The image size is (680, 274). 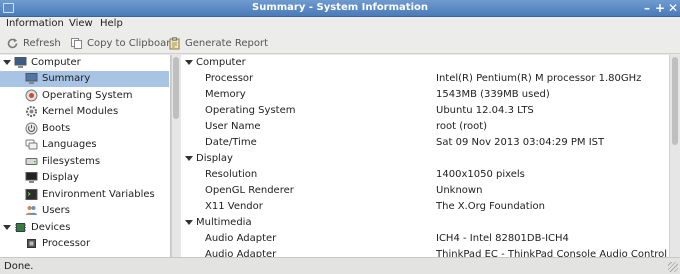 What do you see at coordinates (462, 126) in the screenshot?
I see `row-value: root (root)` at bounding box center [462, 126].